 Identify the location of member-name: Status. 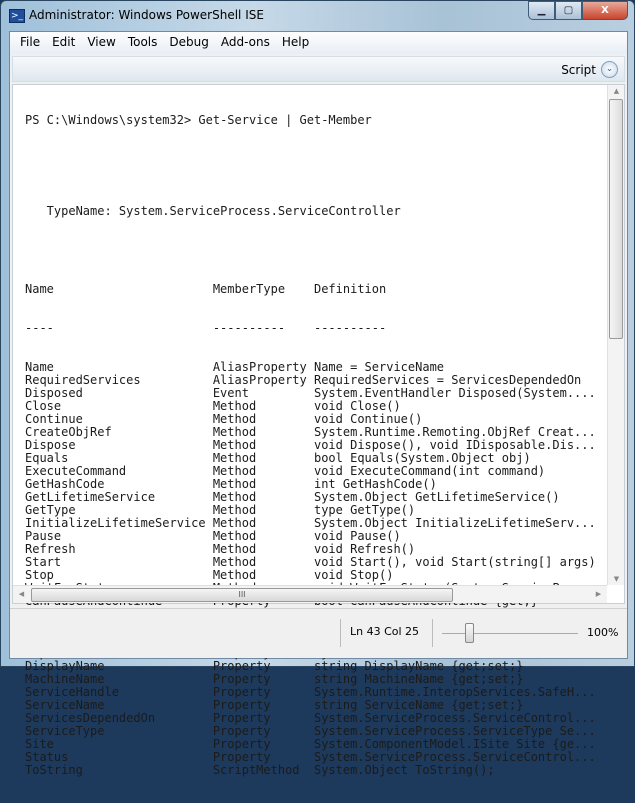
(47, 757).